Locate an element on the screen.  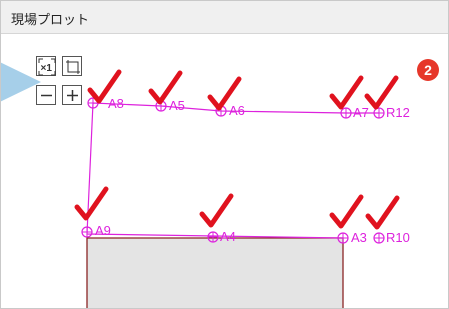
zoom-in-button is located at coordinates (72, 95).